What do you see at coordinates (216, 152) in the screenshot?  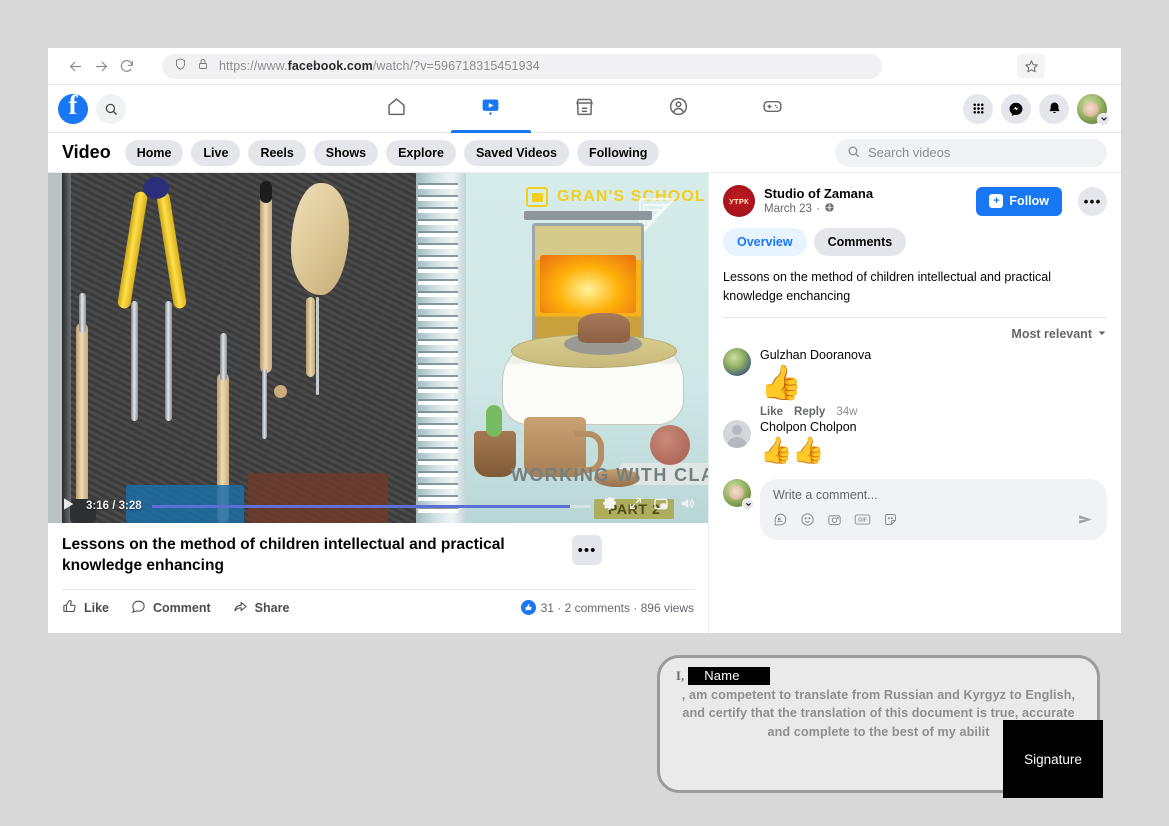 I see `video-pill-live: Live` at bounding box center [216, 152].